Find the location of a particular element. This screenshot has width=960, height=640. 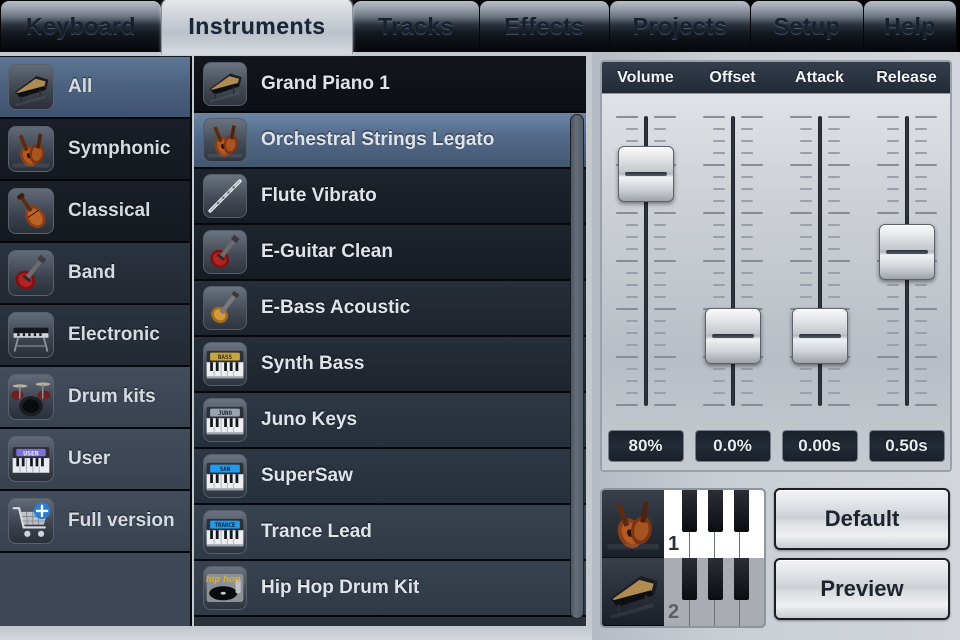

sidebar-item-drum-kits: Drum kits is located at coordinates (95, 398).